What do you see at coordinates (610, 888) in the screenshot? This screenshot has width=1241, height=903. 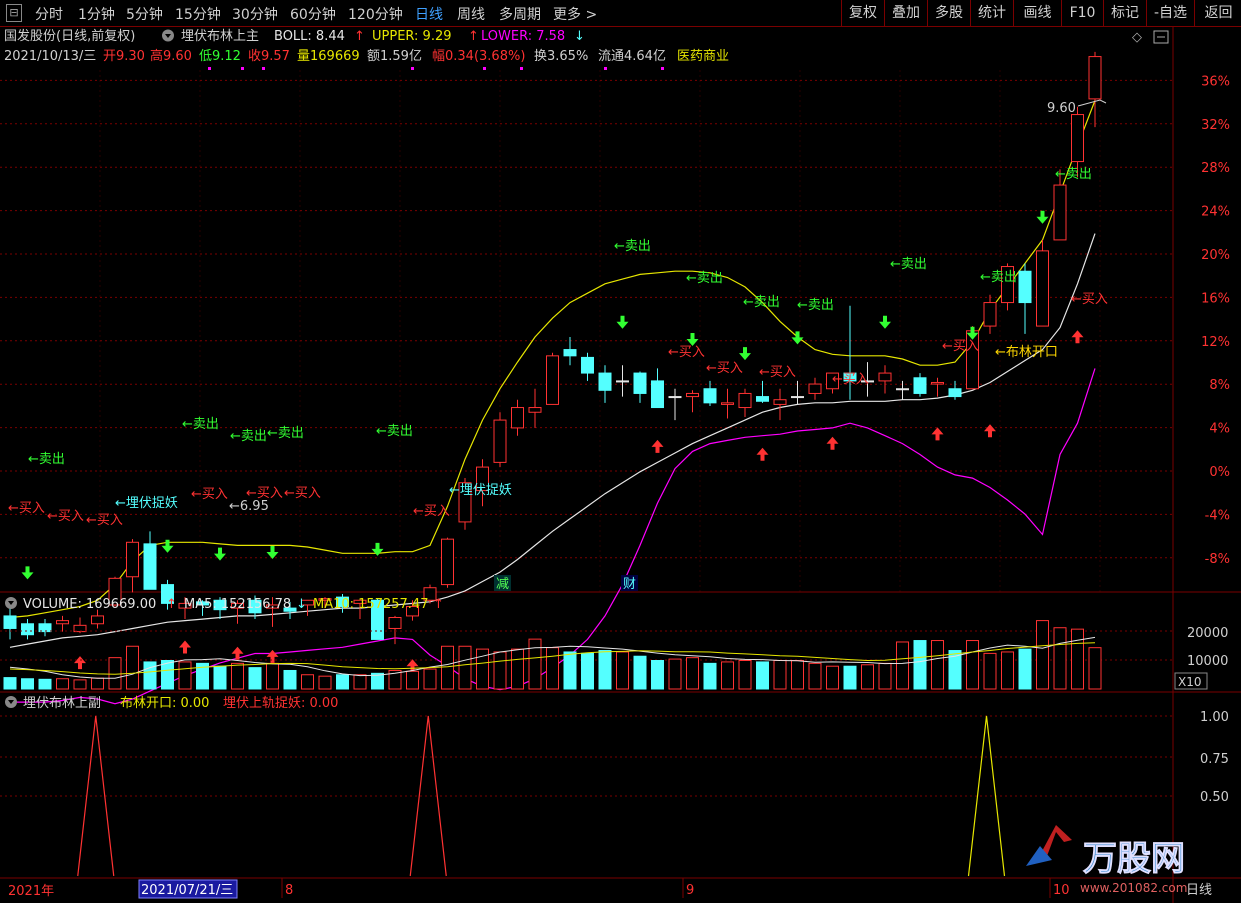 I see `time-axis: 2021年 2021/07/21/三 8 9 10 日线` at bounding box center [610, 888].